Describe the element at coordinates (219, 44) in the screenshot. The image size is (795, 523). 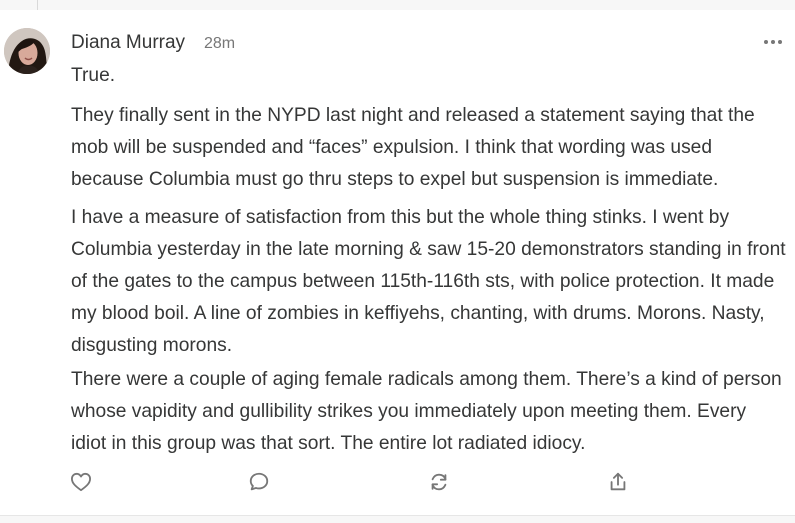
I see `comment-timestamp: 28m` at that location.